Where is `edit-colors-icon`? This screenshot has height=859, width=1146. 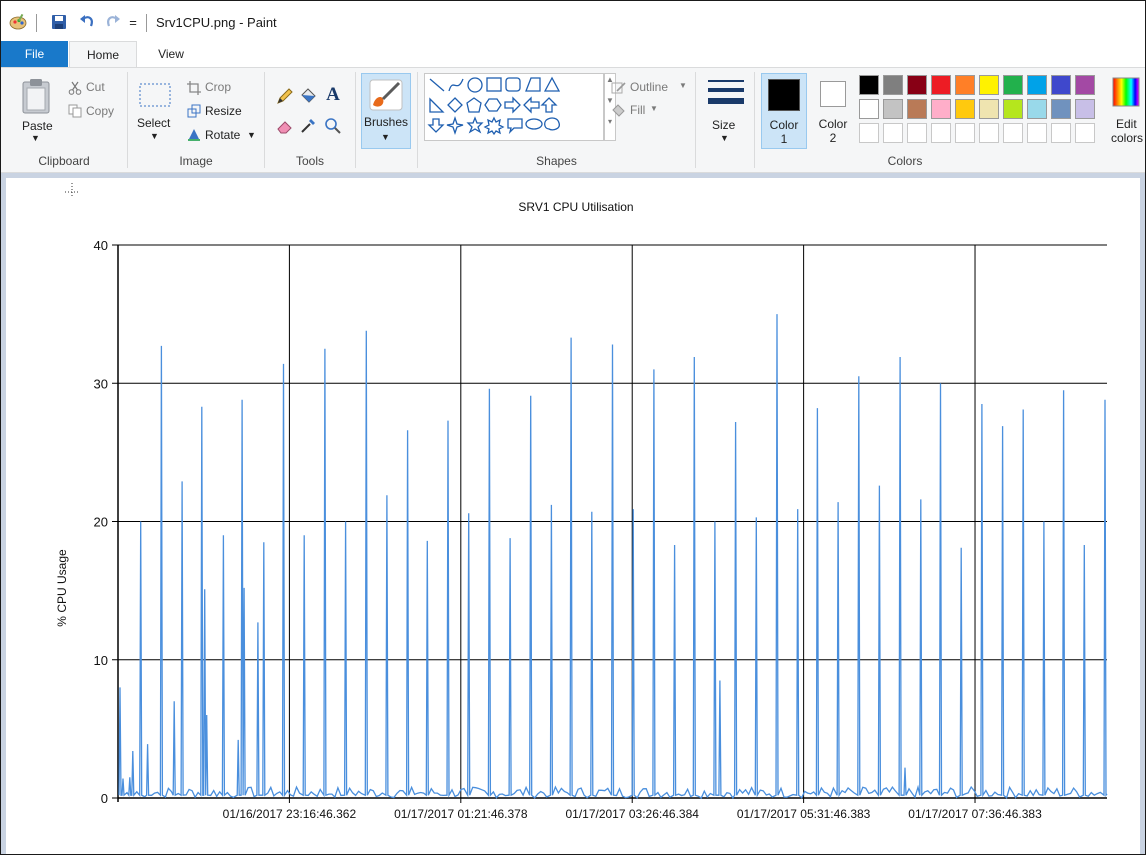
edit-colors-icon is located at coordinates (1126, 92).